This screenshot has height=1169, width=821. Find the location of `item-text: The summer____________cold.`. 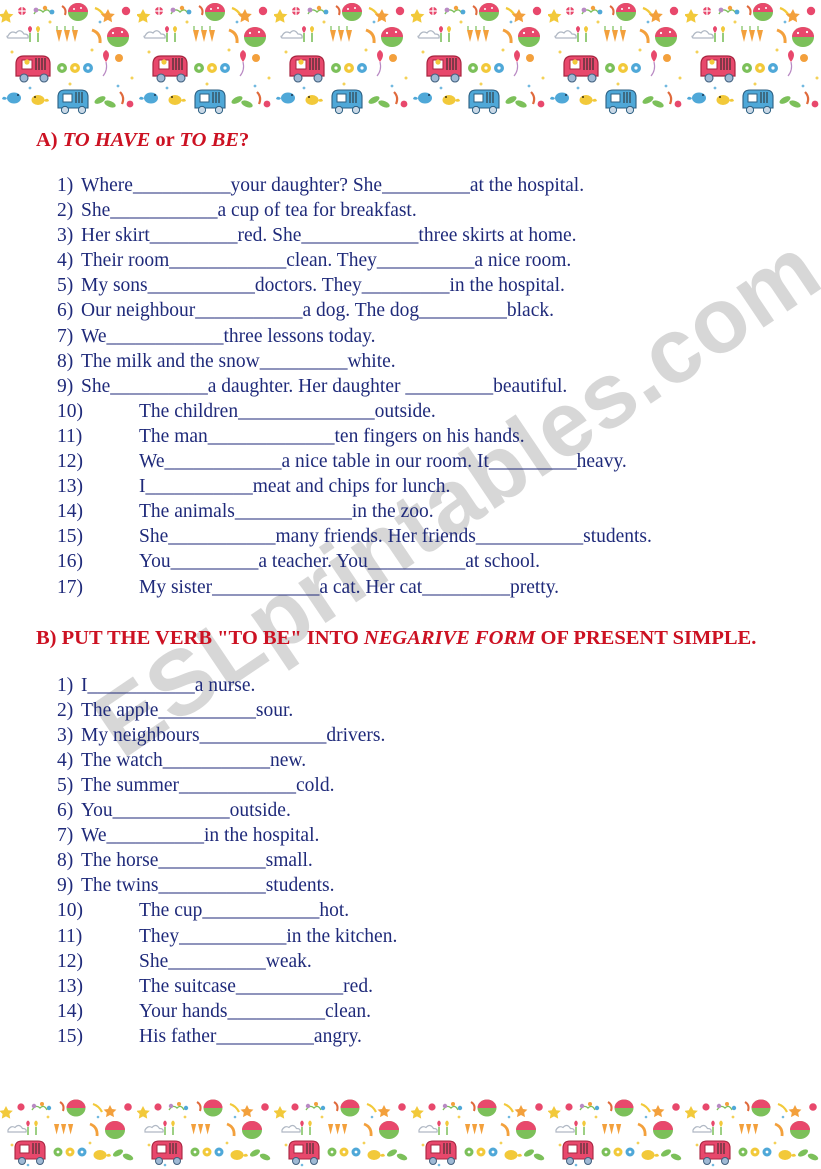

item-text: The summer____________cold. is located at coordinates (207, 785).